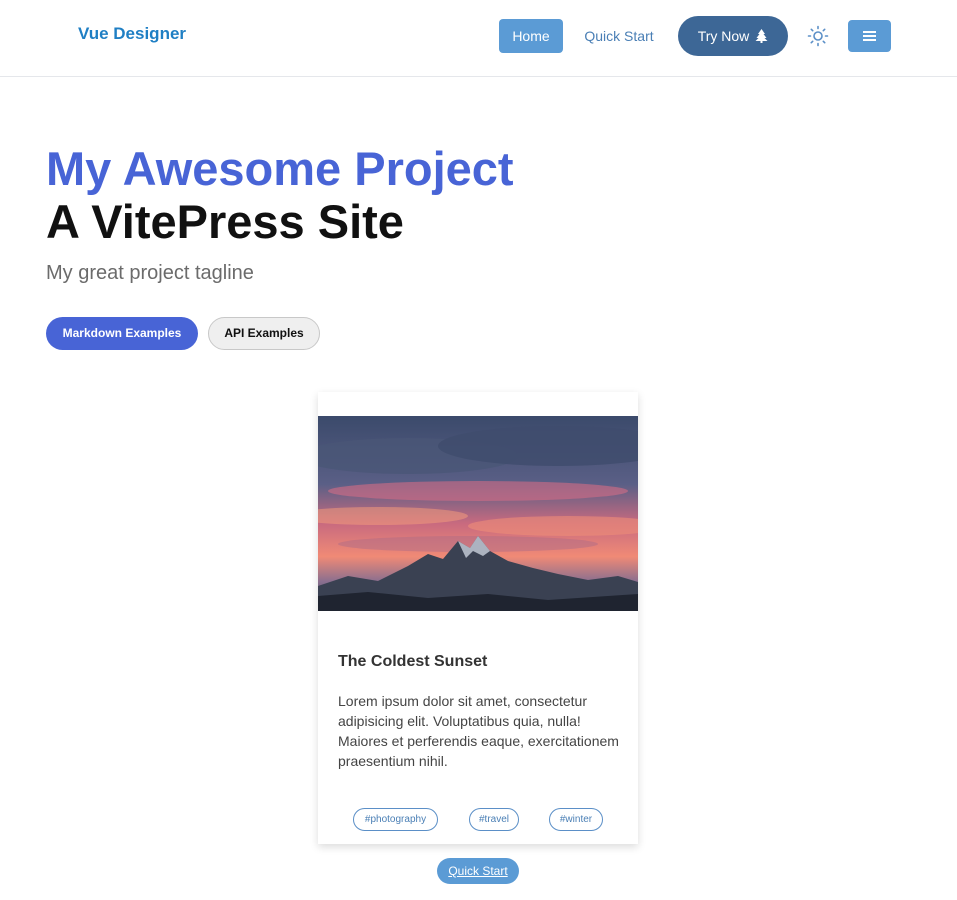 The height and width of the screenshot is (900, 957). I want to click on try-now-label: Try Now, so click(723, 36).